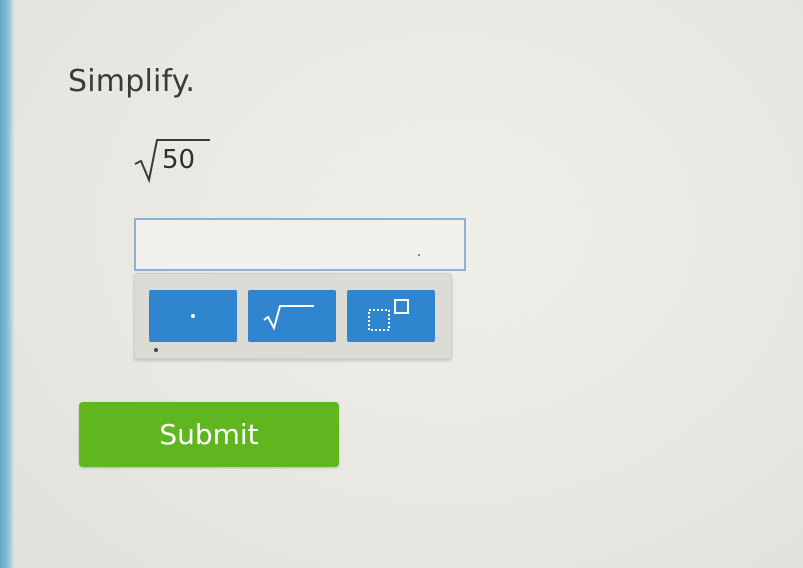 This screenshot has height=568, width=803. I want to click on radicand: 50, so click(179, 160).